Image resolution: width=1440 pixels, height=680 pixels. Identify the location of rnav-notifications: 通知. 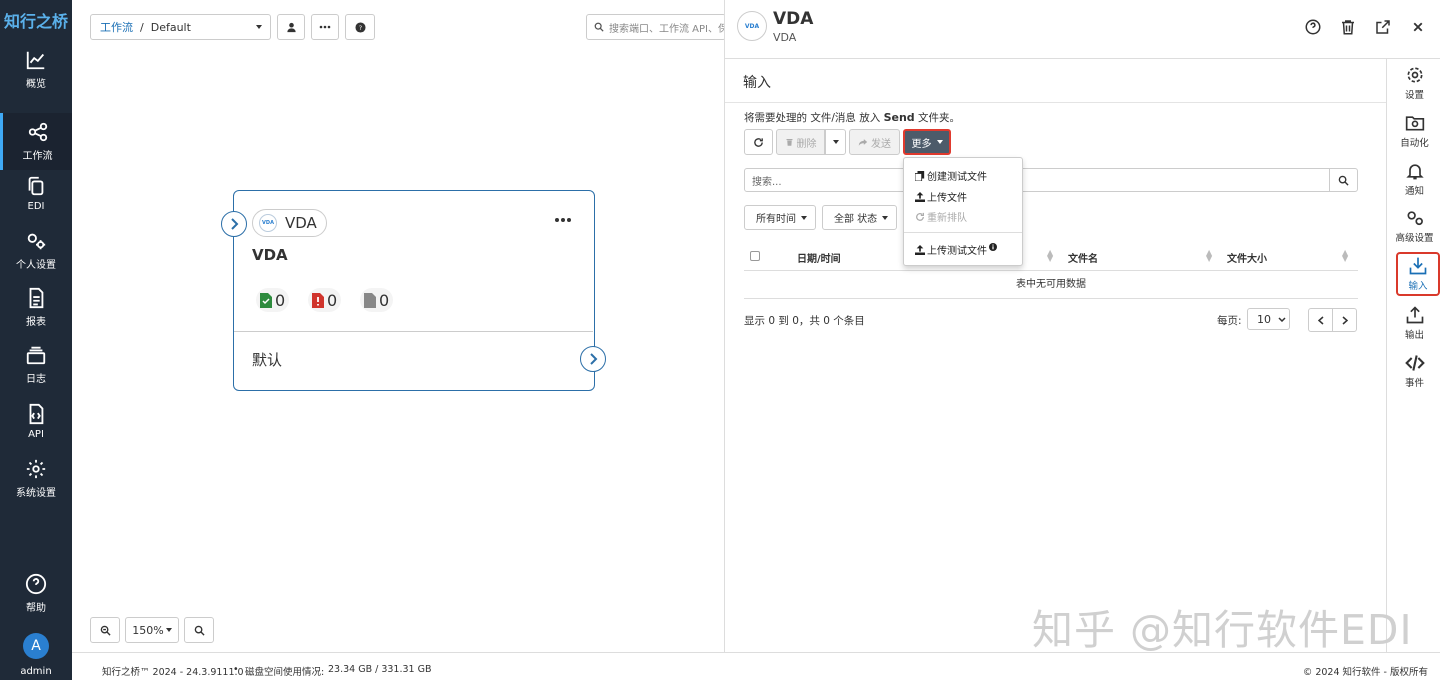
(1413, 183).